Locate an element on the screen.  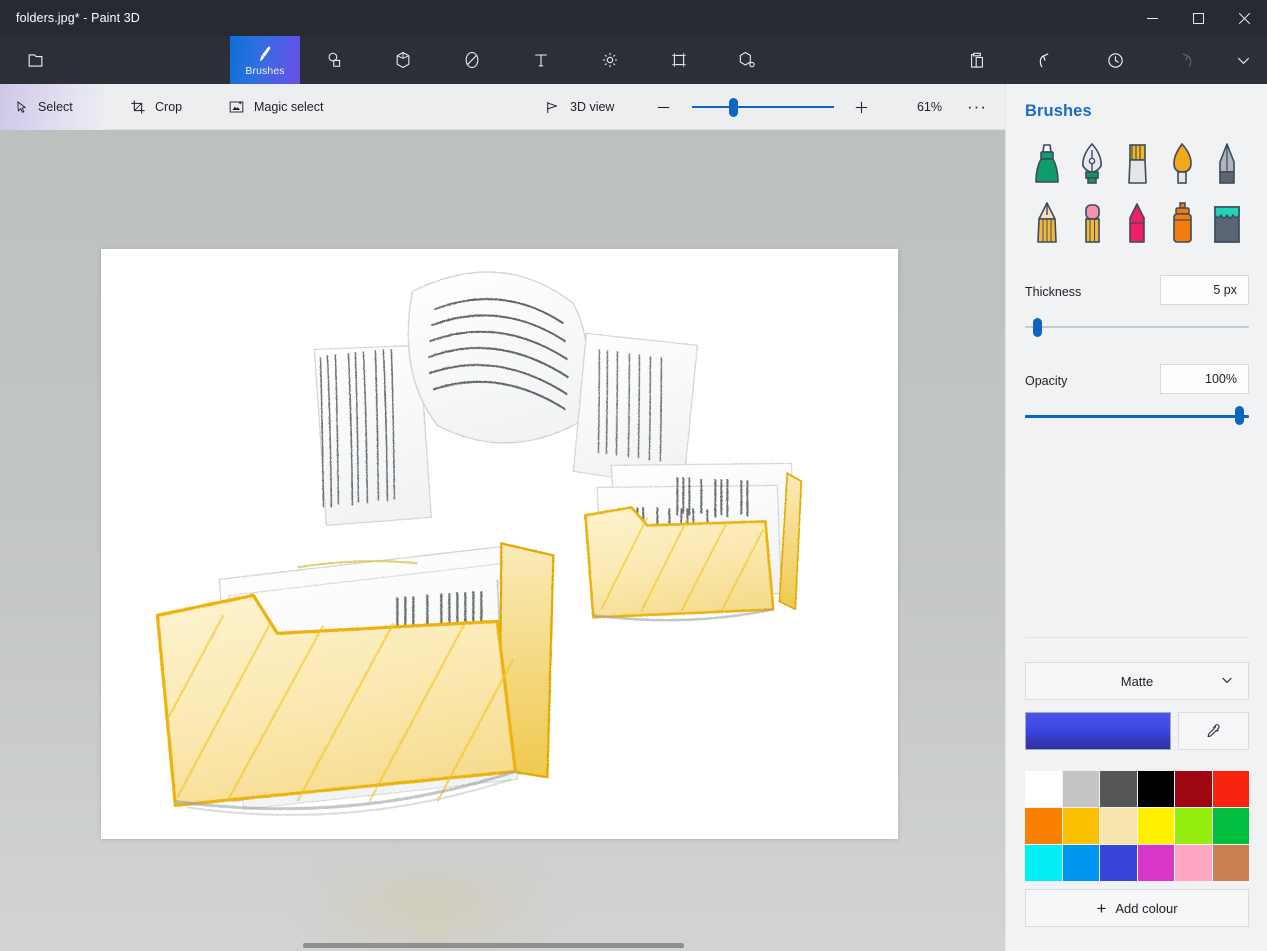
redo-icon is located at coordinates (1186, 59).